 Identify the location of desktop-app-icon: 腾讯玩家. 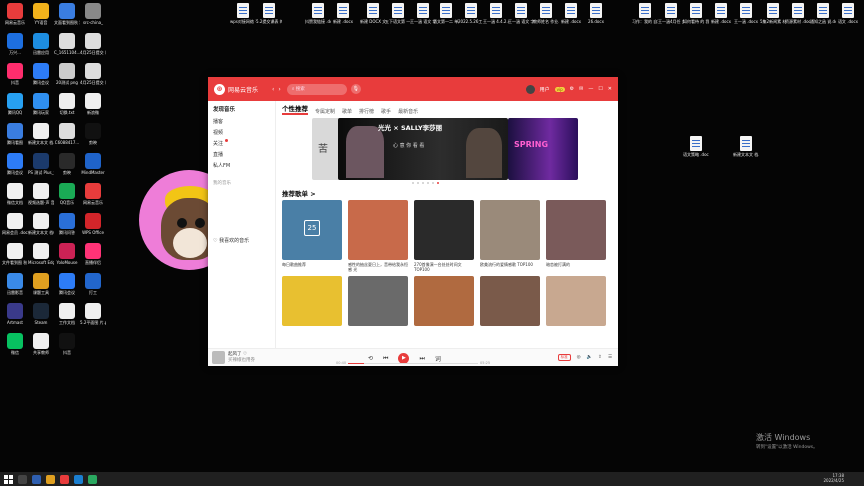
(41, 104).